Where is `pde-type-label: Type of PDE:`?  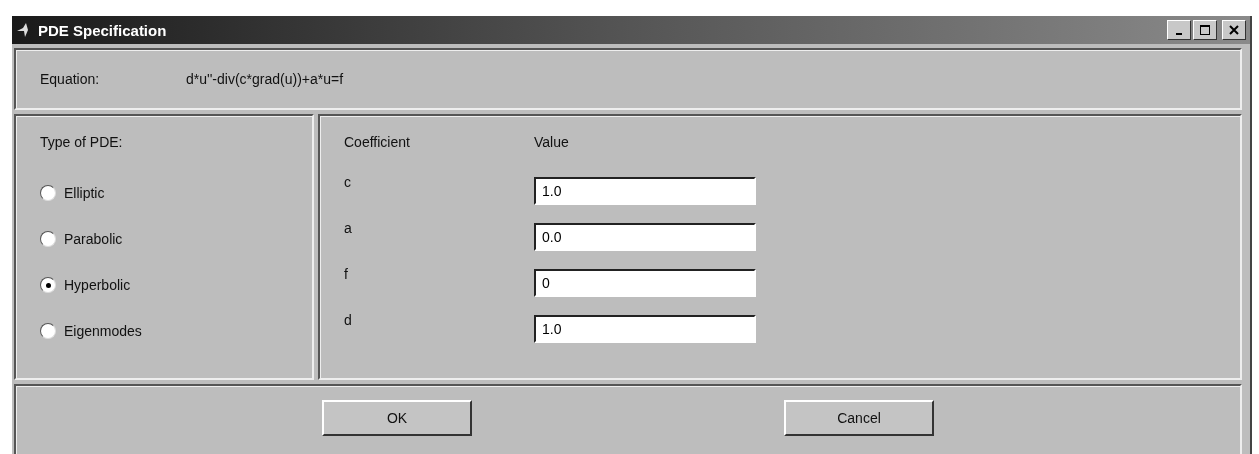 pde-type-label: Type of PDE: is located at coordinates (82, 142).